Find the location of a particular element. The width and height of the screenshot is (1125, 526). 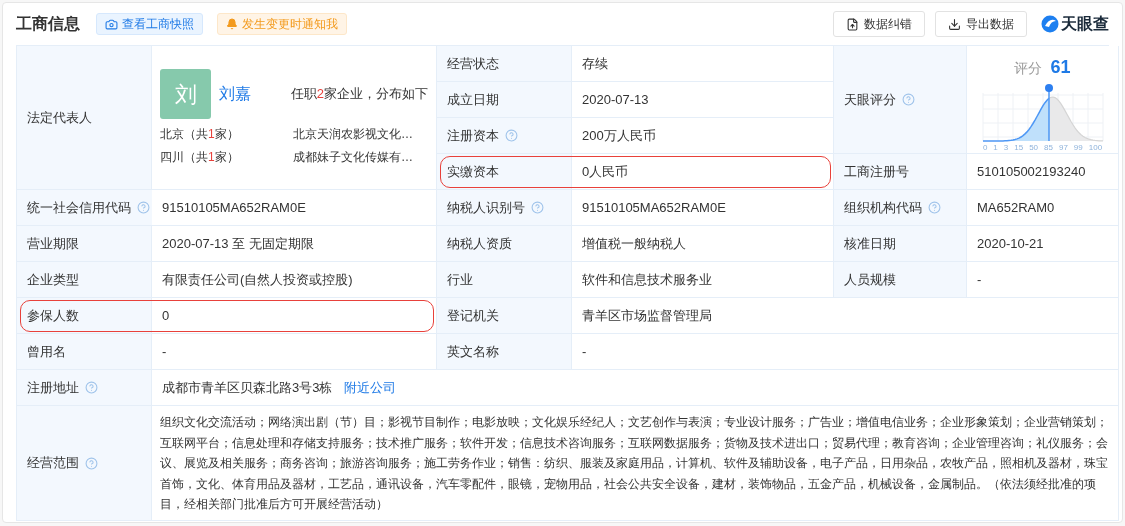

axis-label: 15 is located at coordinates (1019, 148).